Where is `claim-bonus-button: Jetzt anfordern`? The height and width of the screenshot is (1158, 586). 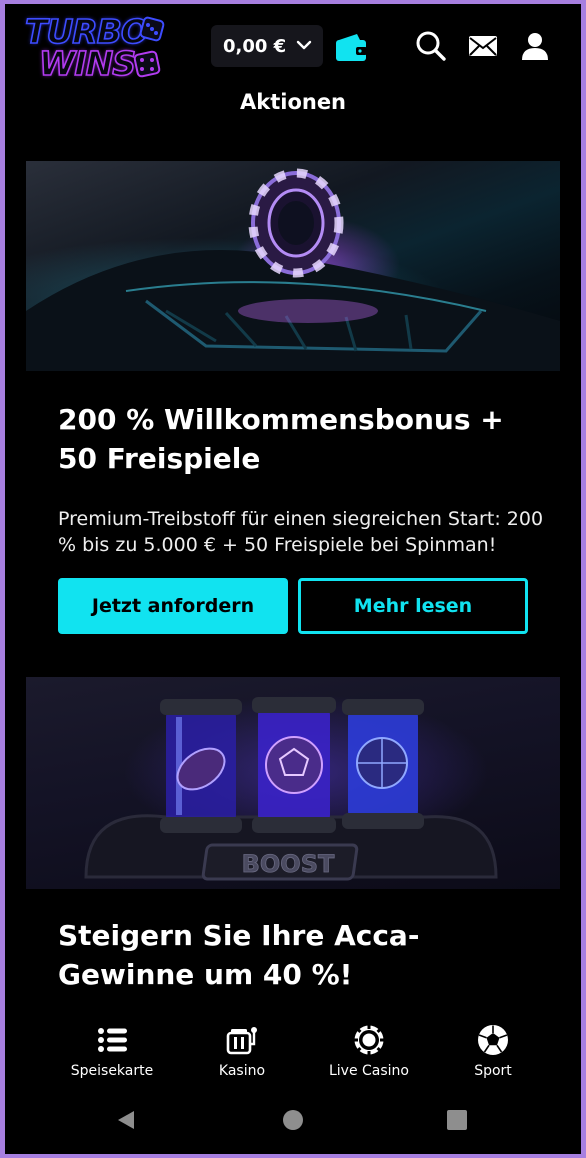 claim-bonus-button: Jetzt anfordern is located at coordinates (173, 606).